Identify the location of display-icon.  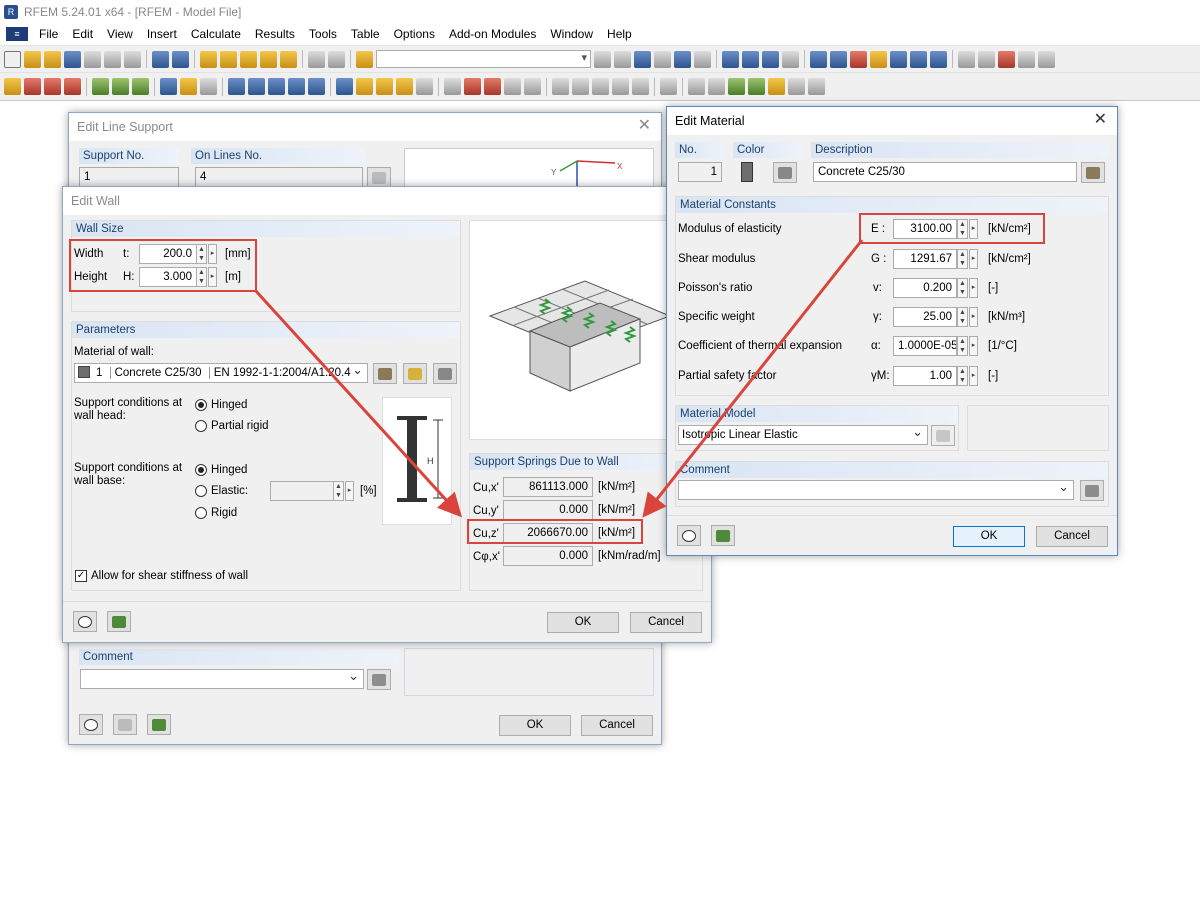
(938, 59).